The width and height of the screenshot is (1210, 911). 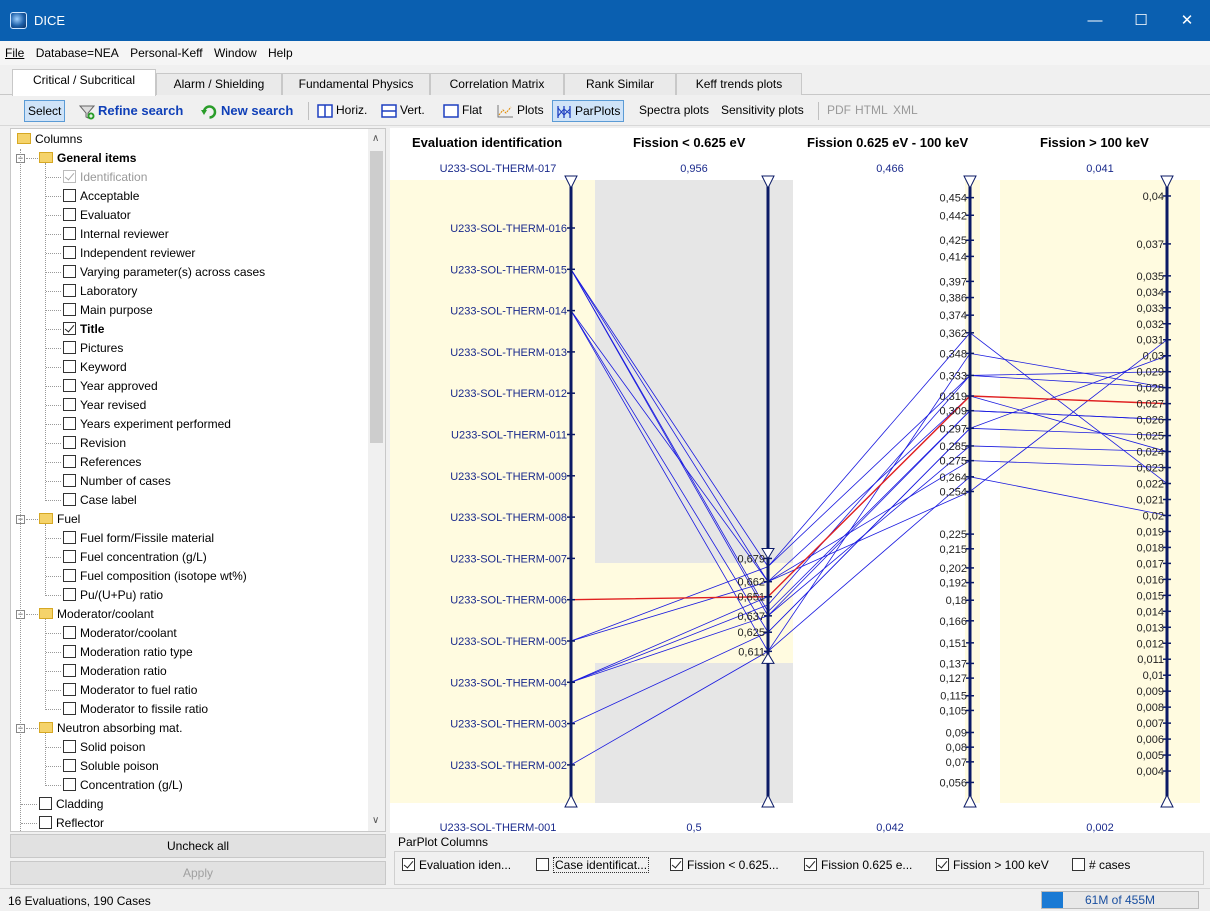 I want to click on tree-item-fuel-form-fissile-material: Fuel form/Fissile material, so click(x=138, y=538).